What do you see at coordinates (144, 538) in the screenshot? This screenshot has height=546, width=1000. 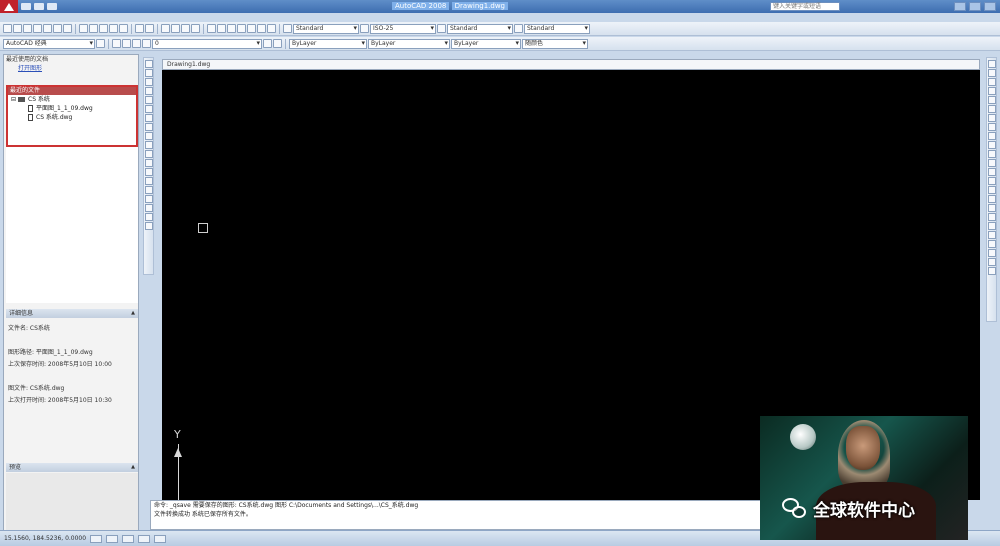 I see `polar-toggle` at bounding box center [144, 538].